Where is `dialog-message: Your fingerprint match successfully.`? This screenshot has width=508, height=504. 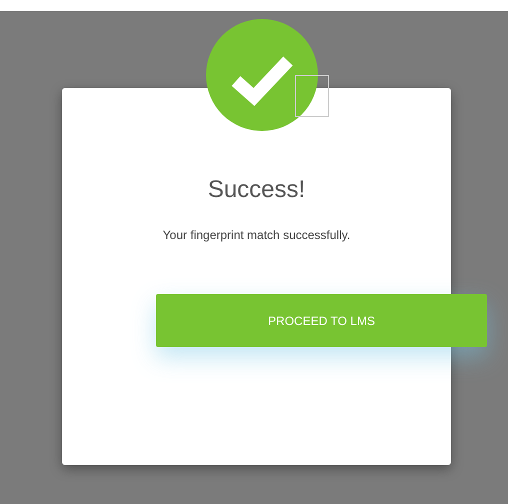
dialog-message: Your fingerprint match successfully. is located at coordinates (256, 235).